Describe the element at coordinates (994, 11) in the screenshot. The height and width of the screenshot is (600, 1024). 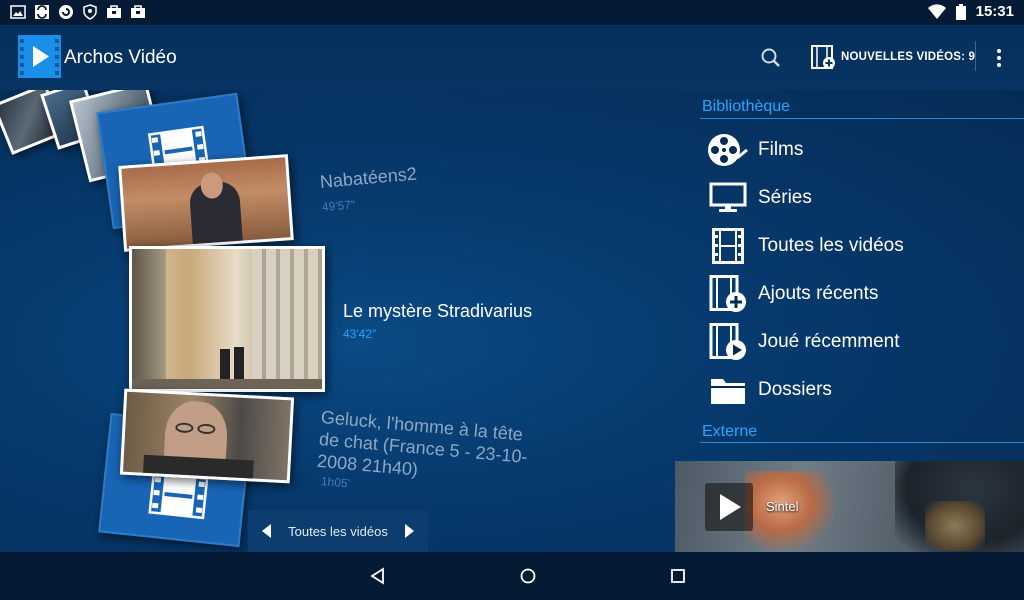
I see `clock: 15:31` at that location.